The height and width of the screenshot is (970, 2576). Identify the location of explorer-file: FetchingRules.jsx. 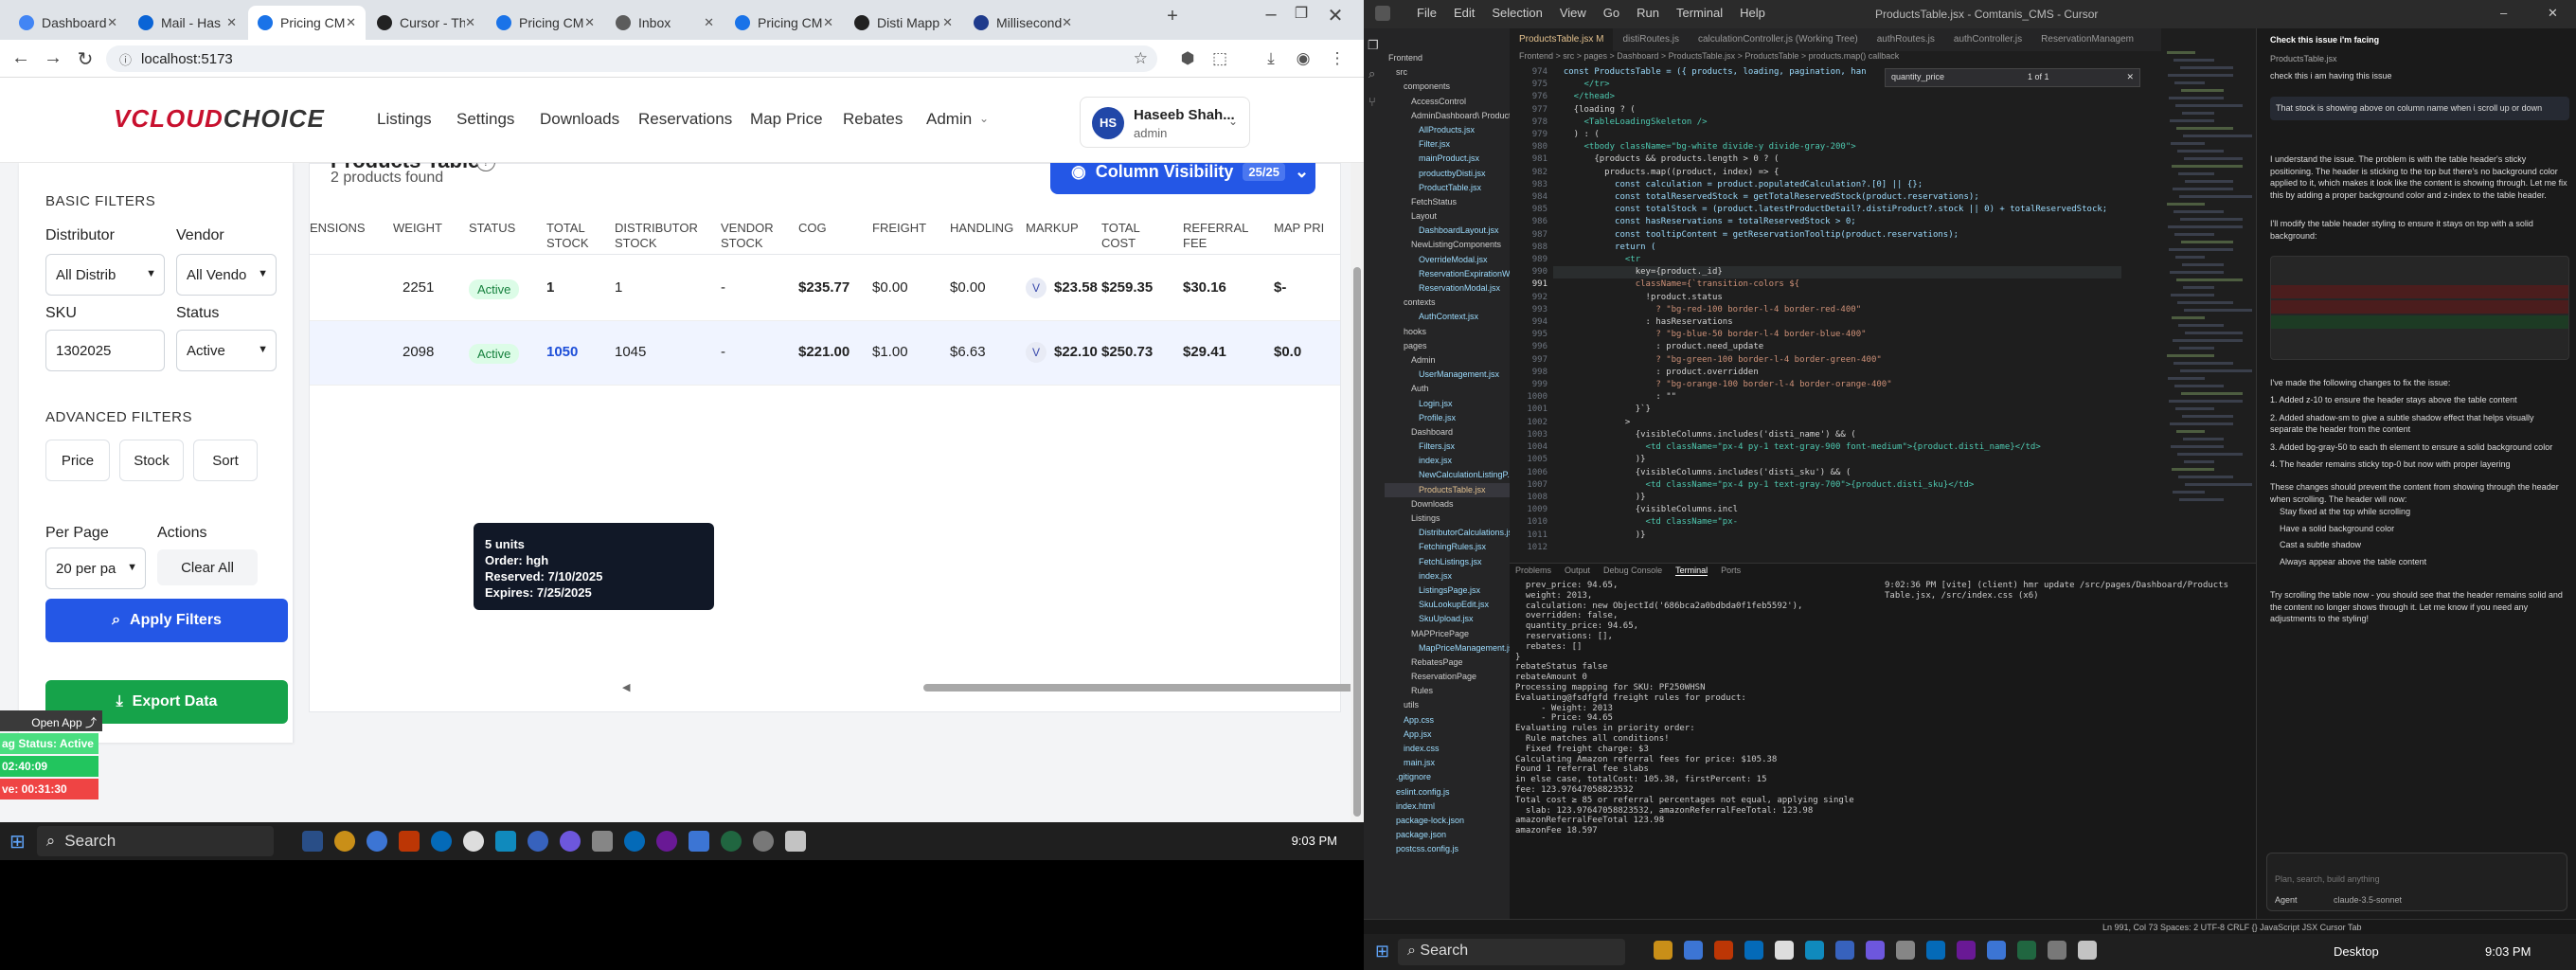
(1447, 547).